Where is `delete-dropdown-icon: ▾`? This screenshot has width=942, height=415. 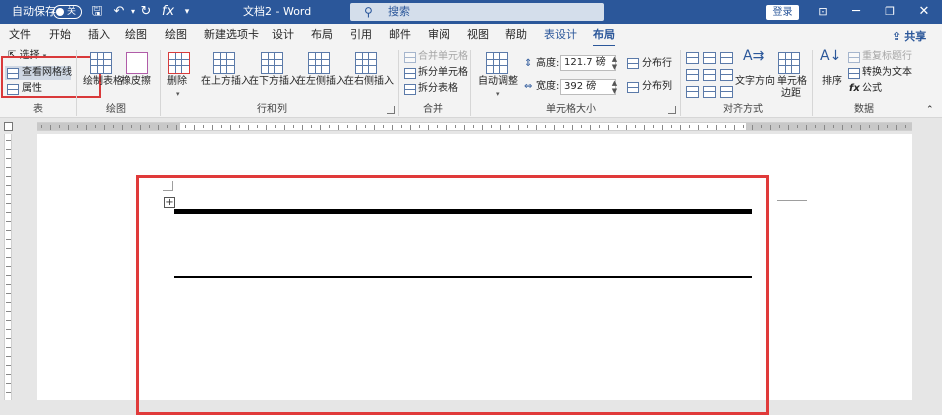
delete-dropdown-icon: ▾ is located at coordinates (178, 94).